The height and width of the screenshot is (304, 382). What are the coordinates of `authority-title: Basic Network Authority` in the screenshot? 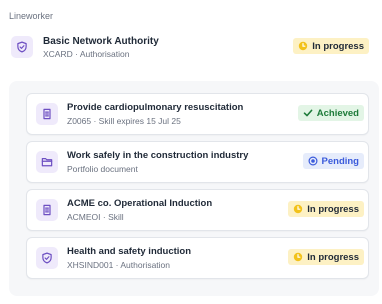 It's located at (101, 41).